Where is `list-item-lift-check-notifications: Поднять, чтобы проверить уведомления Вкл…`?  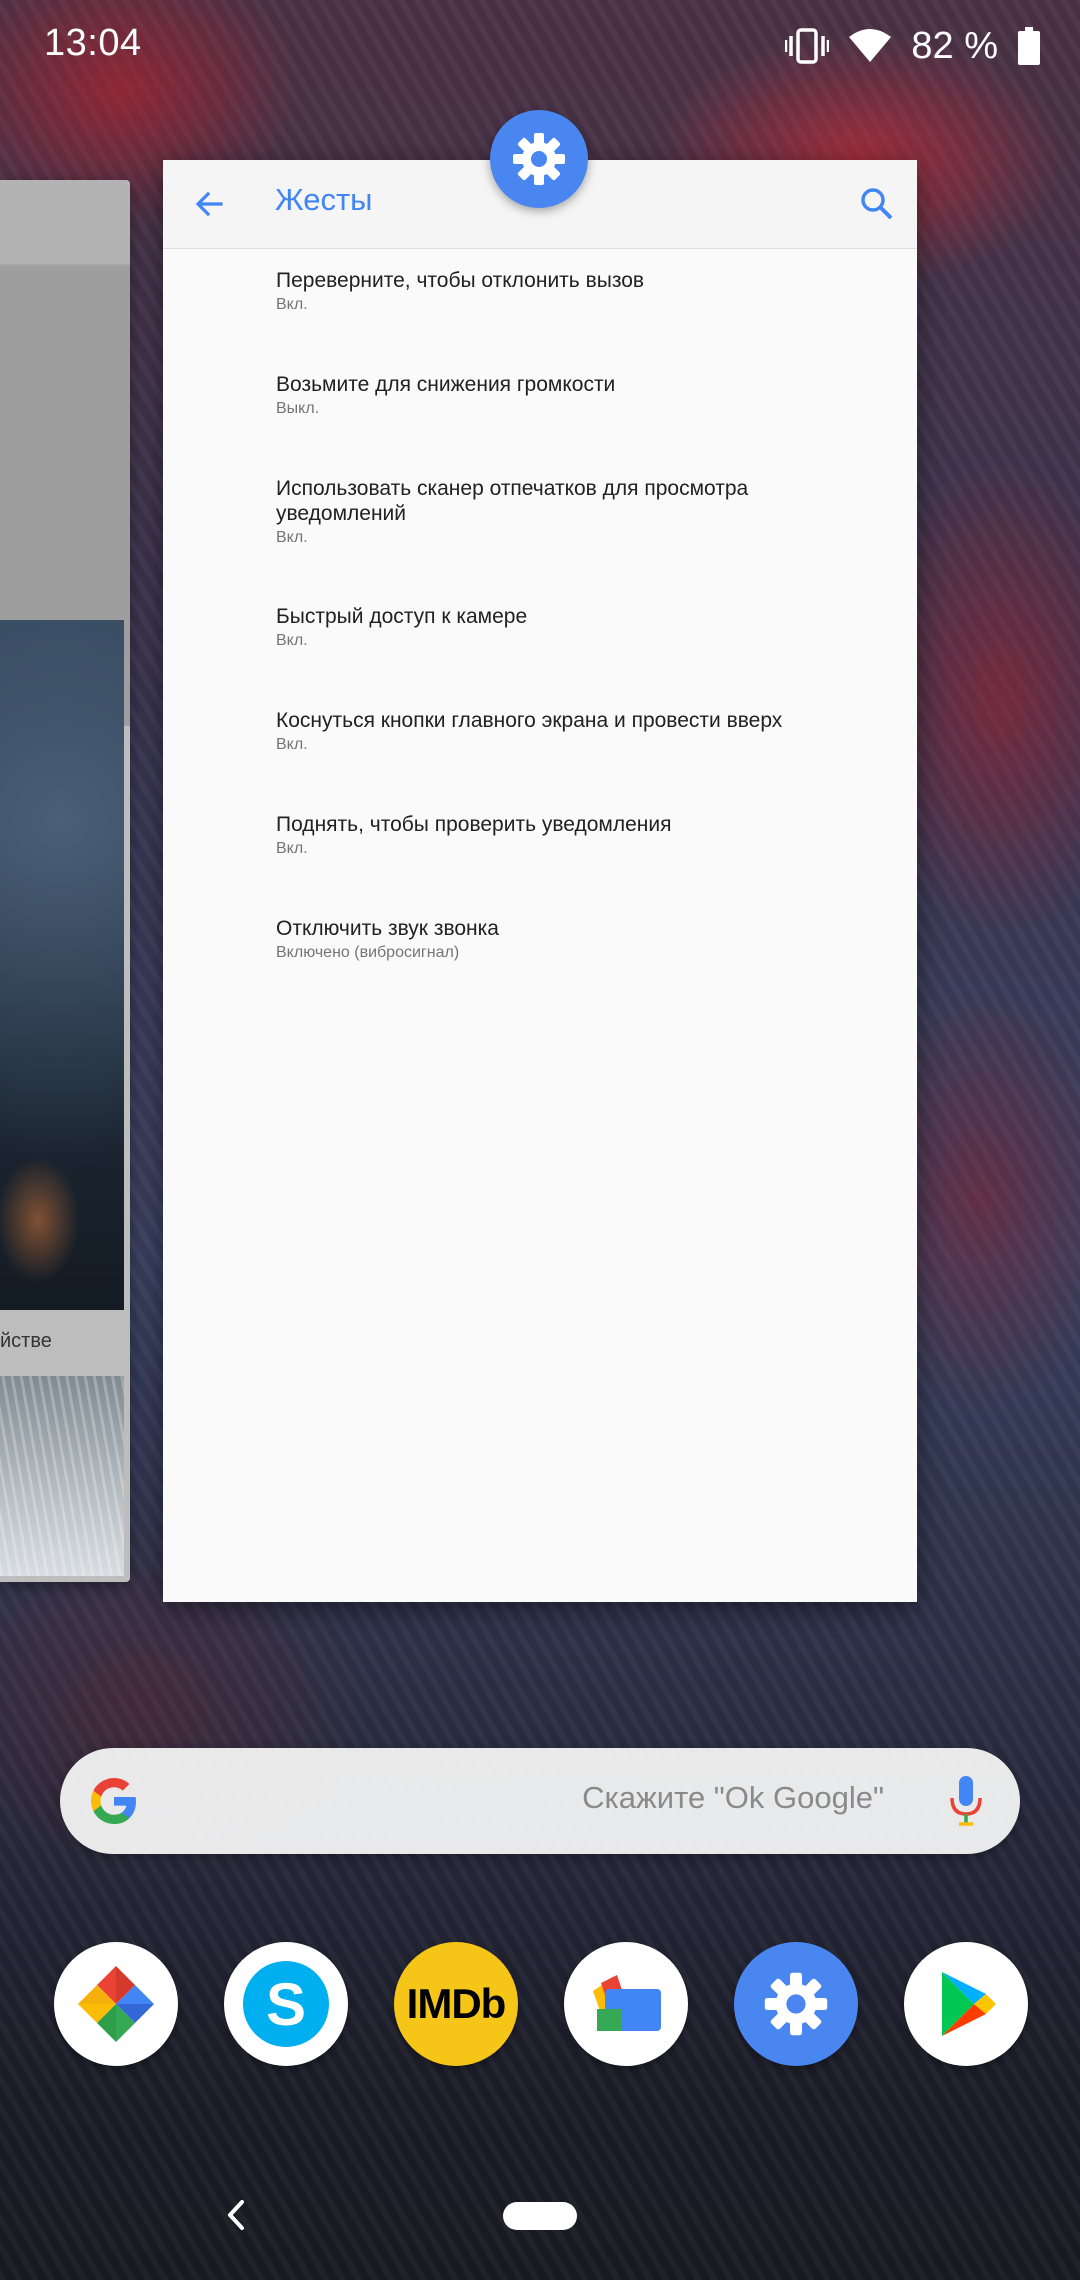
list-item-lift-check-notifications: Поднять, чтобы проверить уведомления Вкл… is located at coordinates (540, 864).